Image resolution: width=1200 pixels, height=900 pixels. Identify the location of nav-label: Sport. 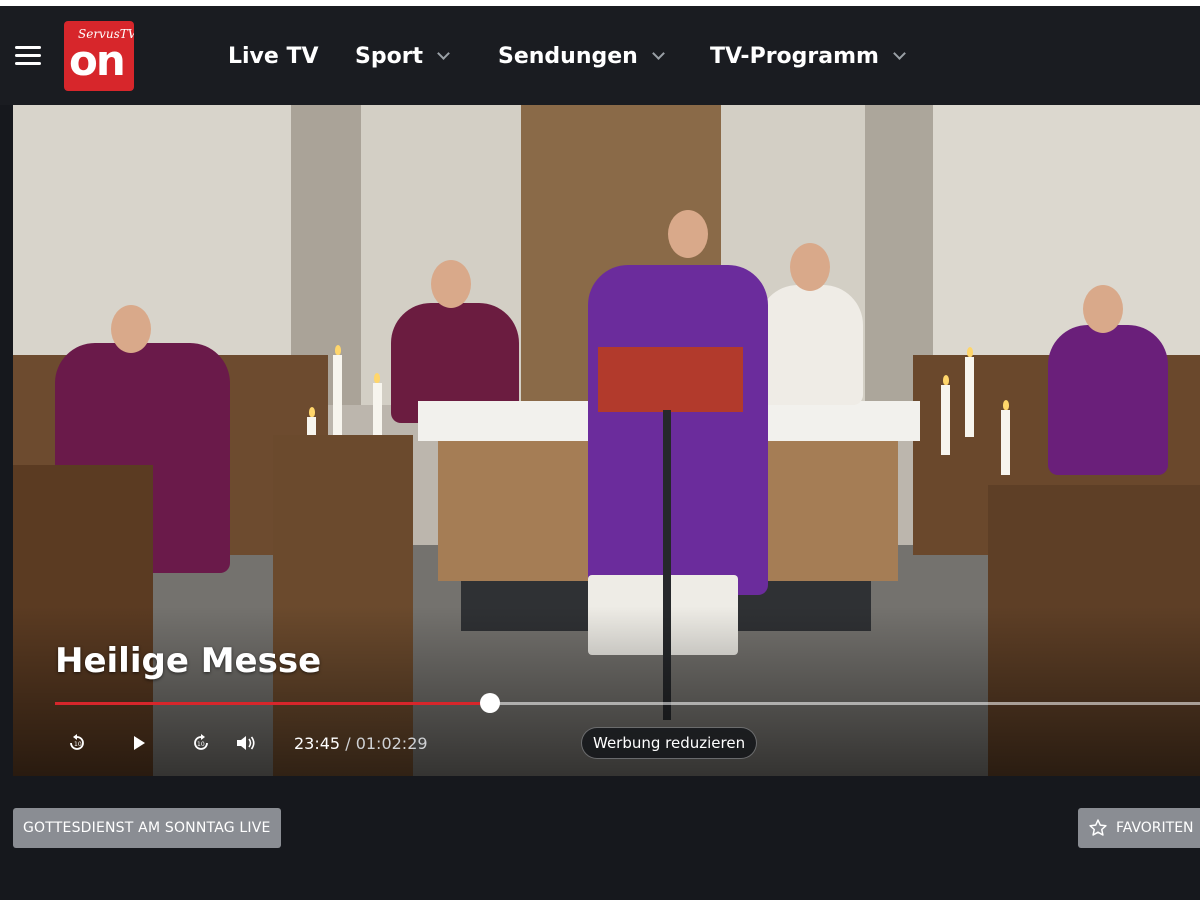
(389, 56).